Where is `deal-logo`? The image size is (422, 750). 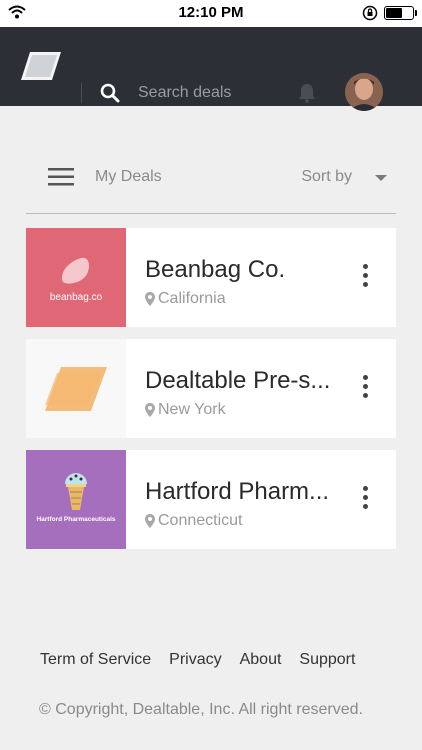 deal-logo is located at coordinates (76, 388).